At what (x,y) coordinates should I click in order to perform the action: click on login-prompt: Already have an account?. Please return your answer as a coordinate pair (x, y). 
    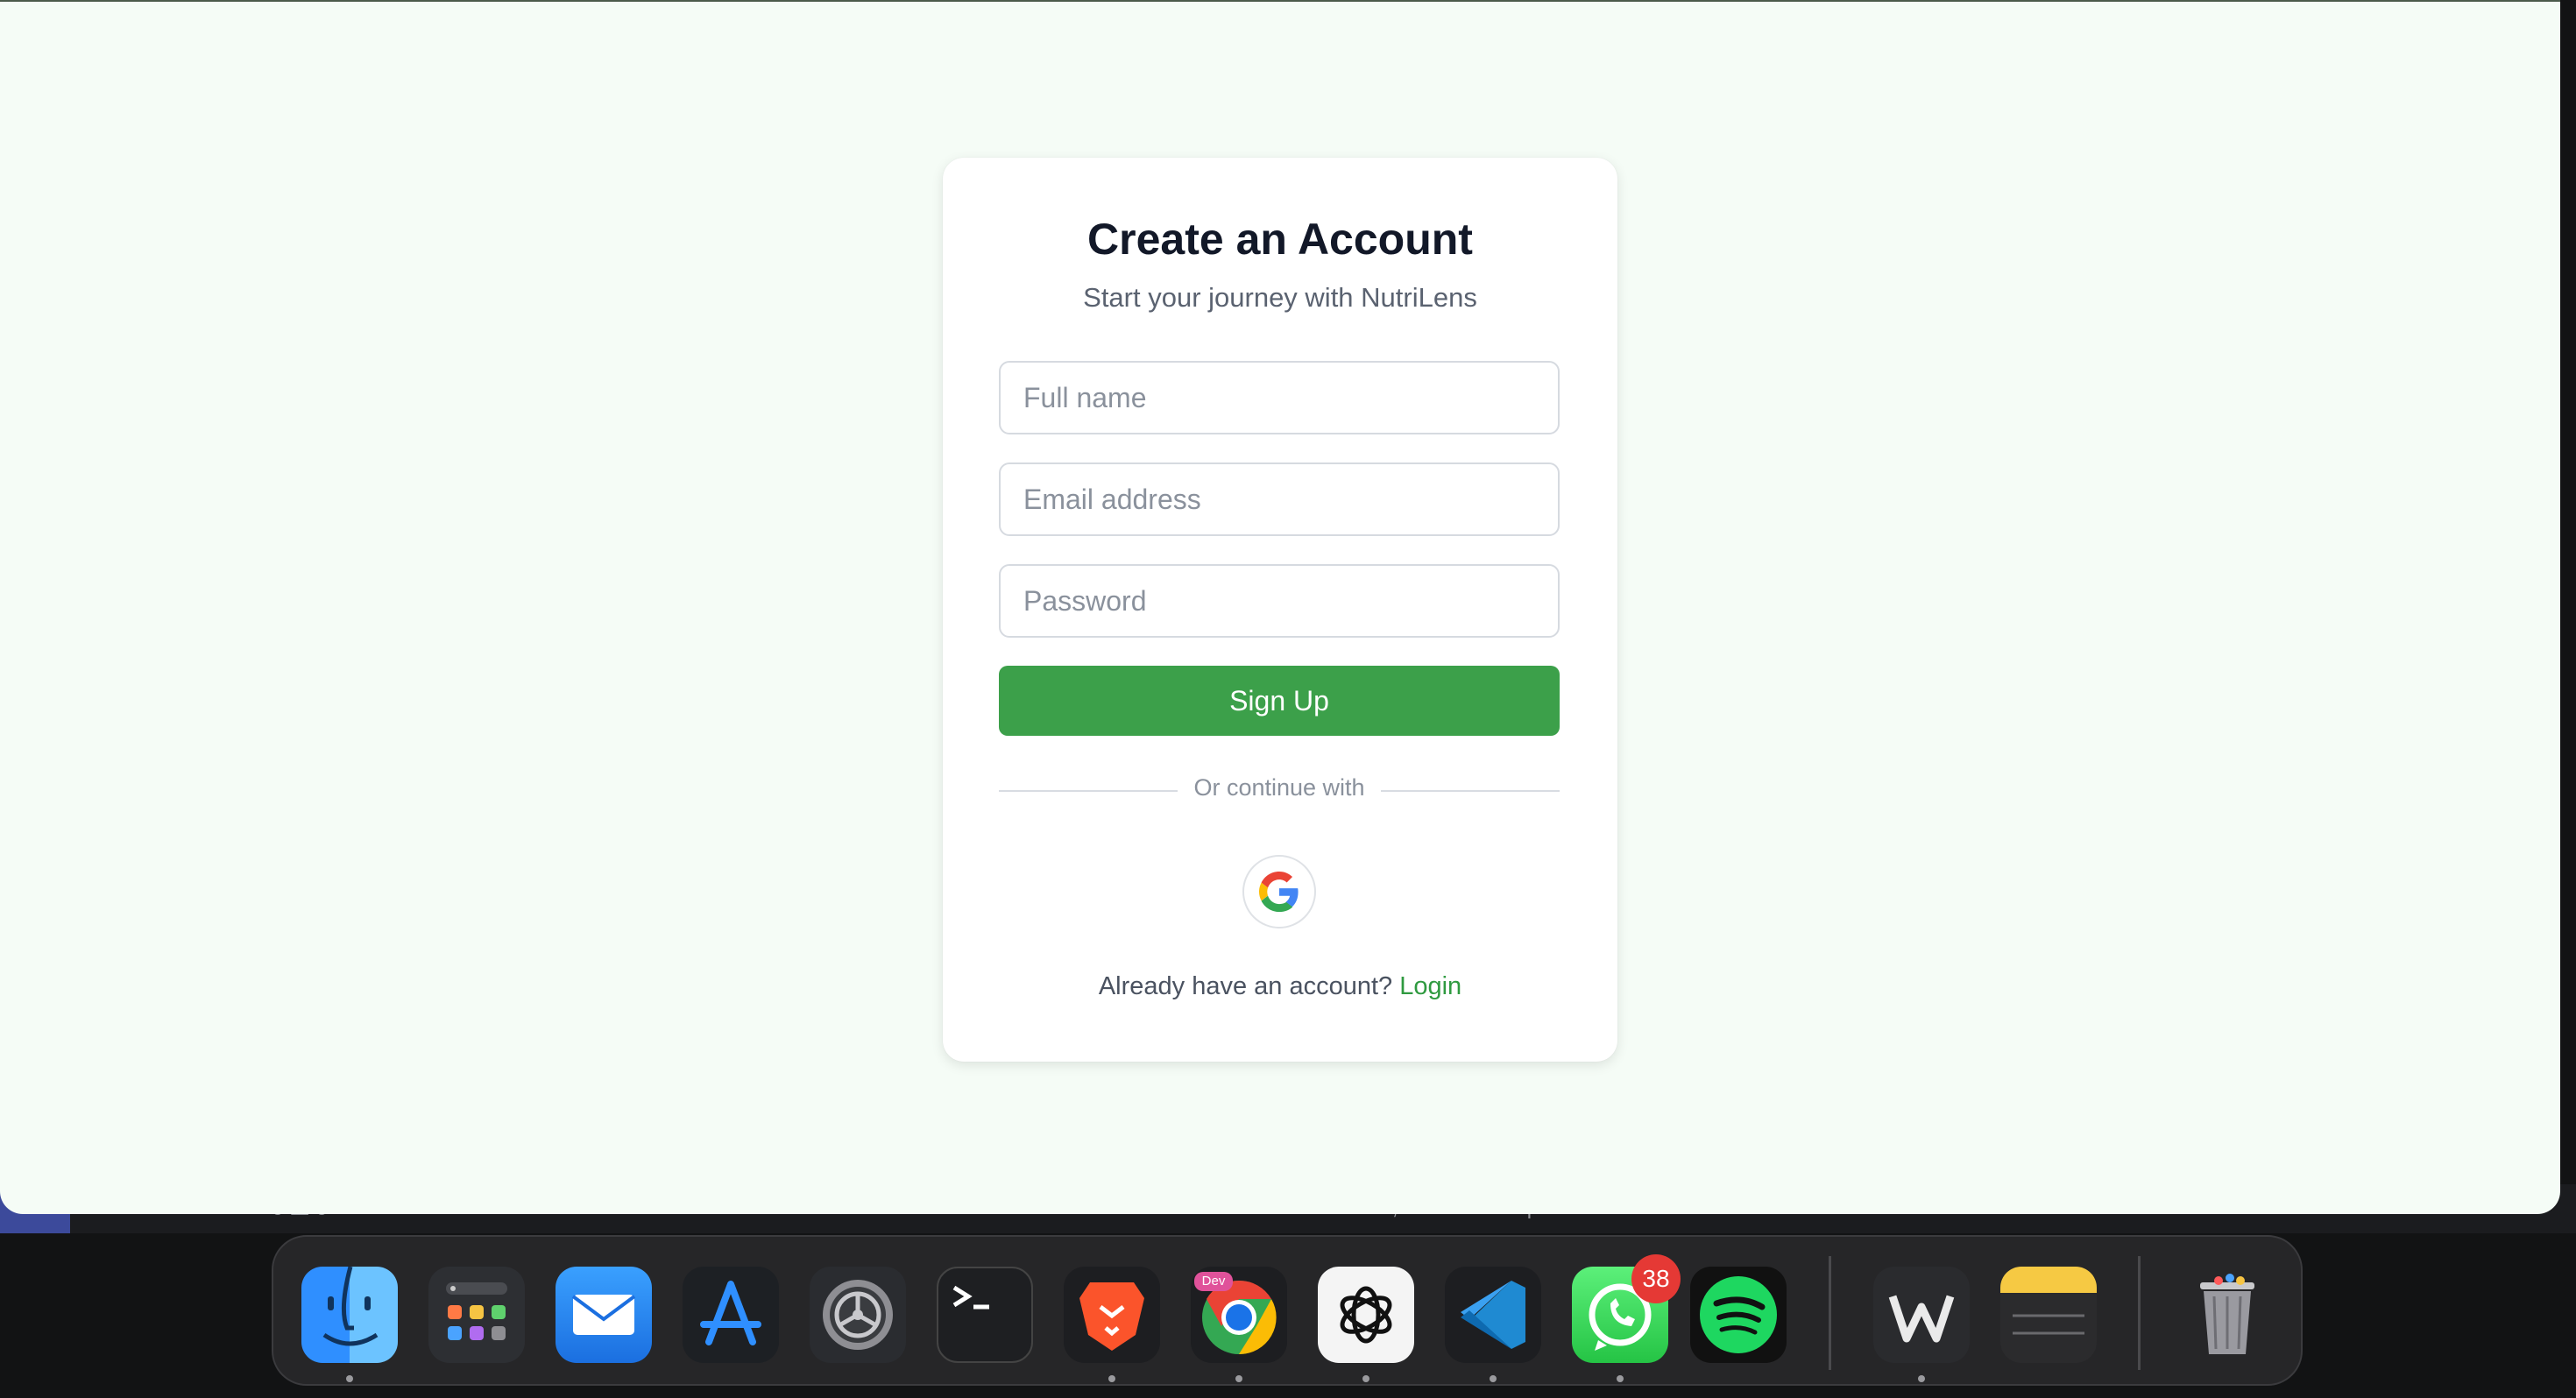
    Looking at the image, I should click on (1245, 986).